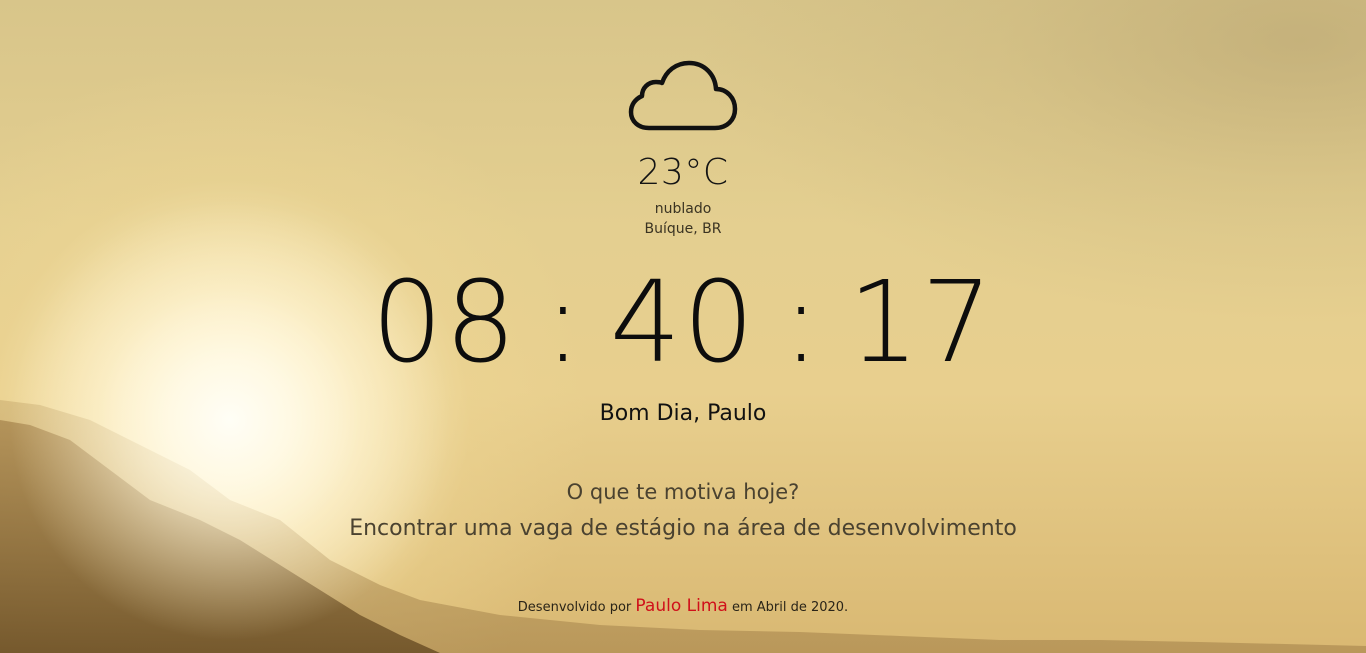  I want to click on cloud-icon, so click(683, 95).